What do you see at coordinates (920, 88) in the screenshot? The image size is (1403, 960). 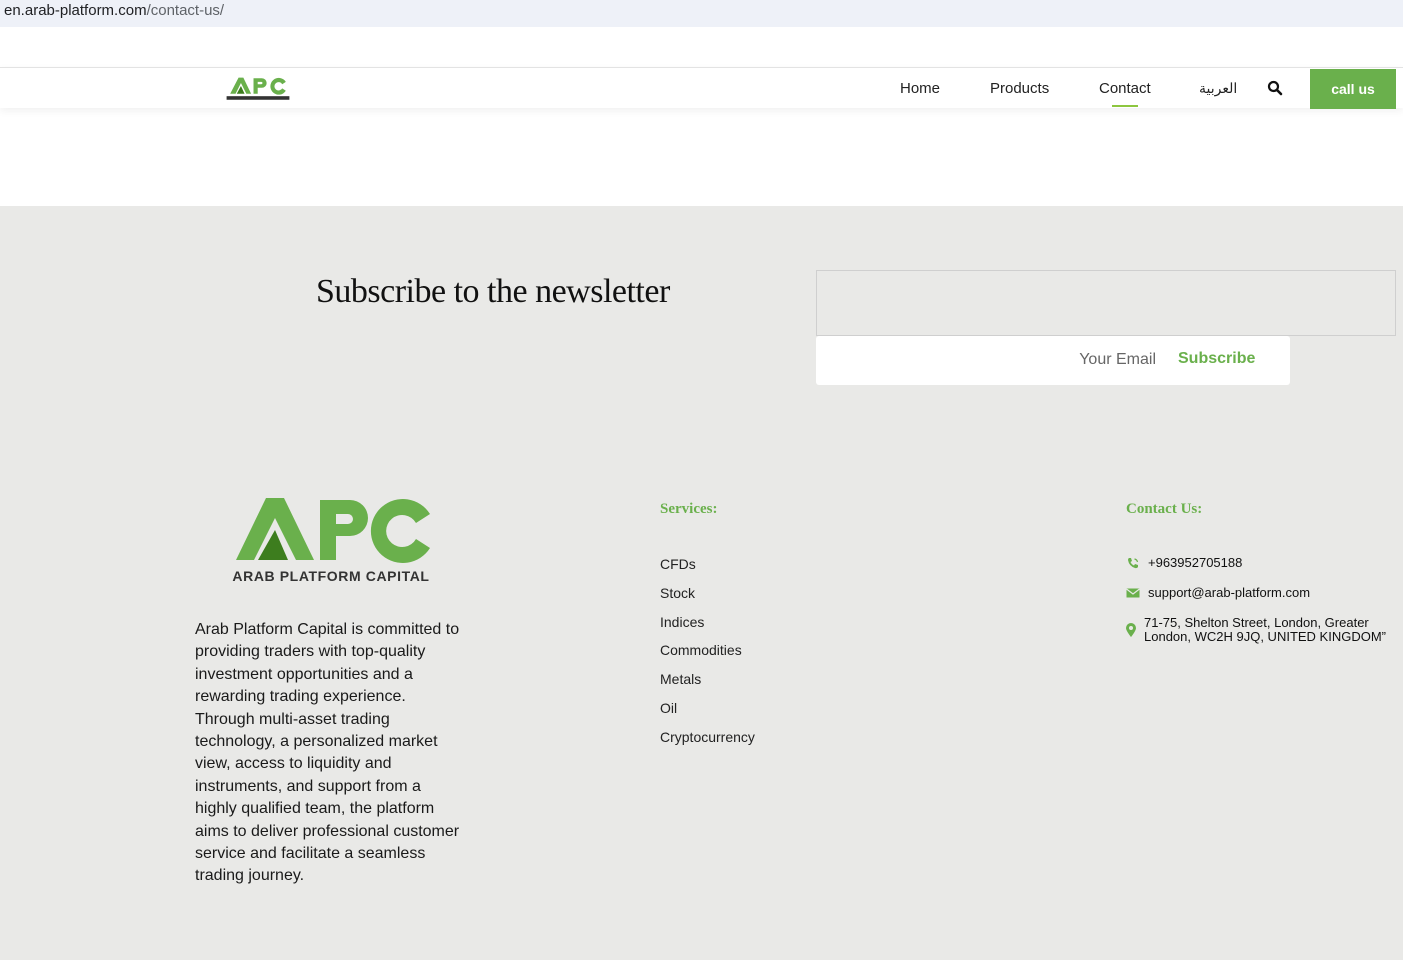 I see `nav-home: Home` at bounding box center [920, 88].